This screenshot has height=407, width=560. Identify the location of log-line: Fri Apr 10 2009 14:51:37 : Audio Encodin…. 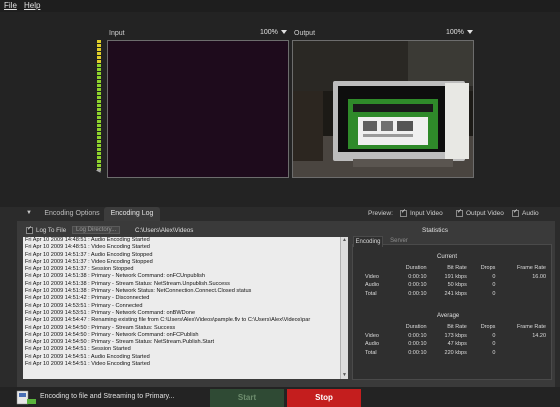
(89, 254).